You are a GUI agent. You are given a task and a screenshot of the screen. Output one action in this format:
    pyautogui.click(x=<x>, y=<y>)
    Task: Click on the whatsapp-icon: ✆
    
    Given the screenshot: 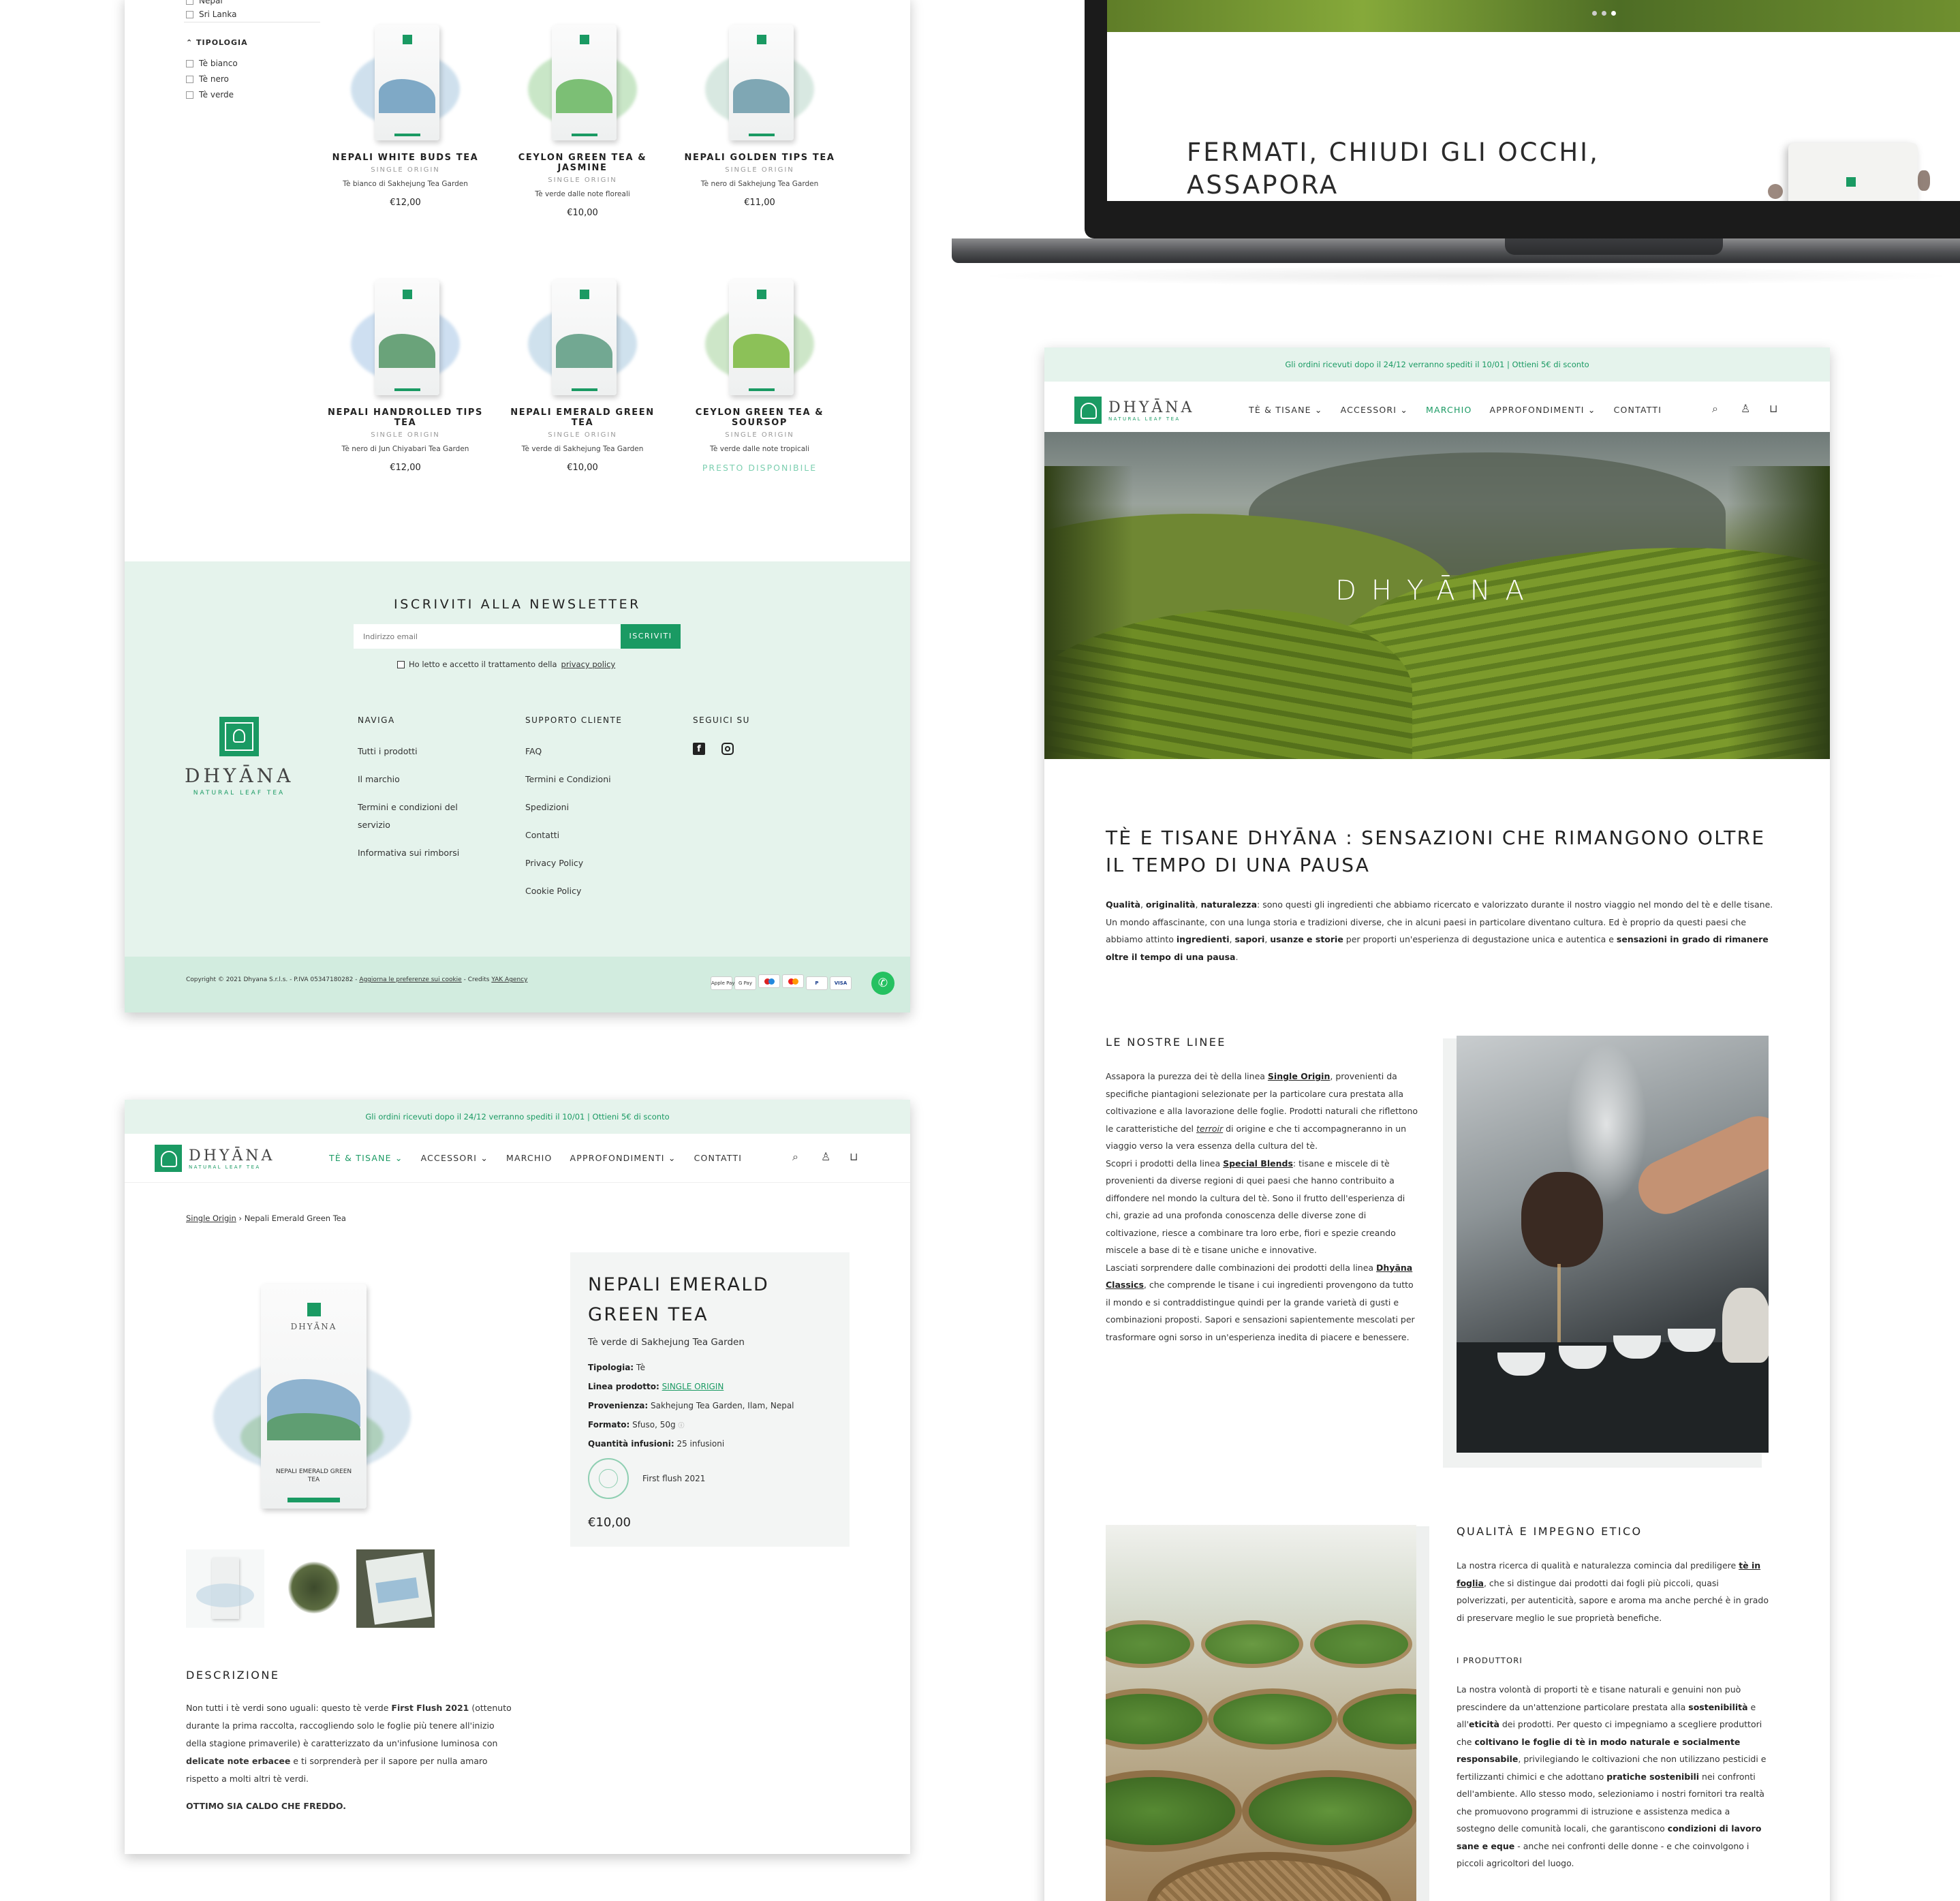 What is the action you would take?
    pyautogui.click(x=883, y=983)
    